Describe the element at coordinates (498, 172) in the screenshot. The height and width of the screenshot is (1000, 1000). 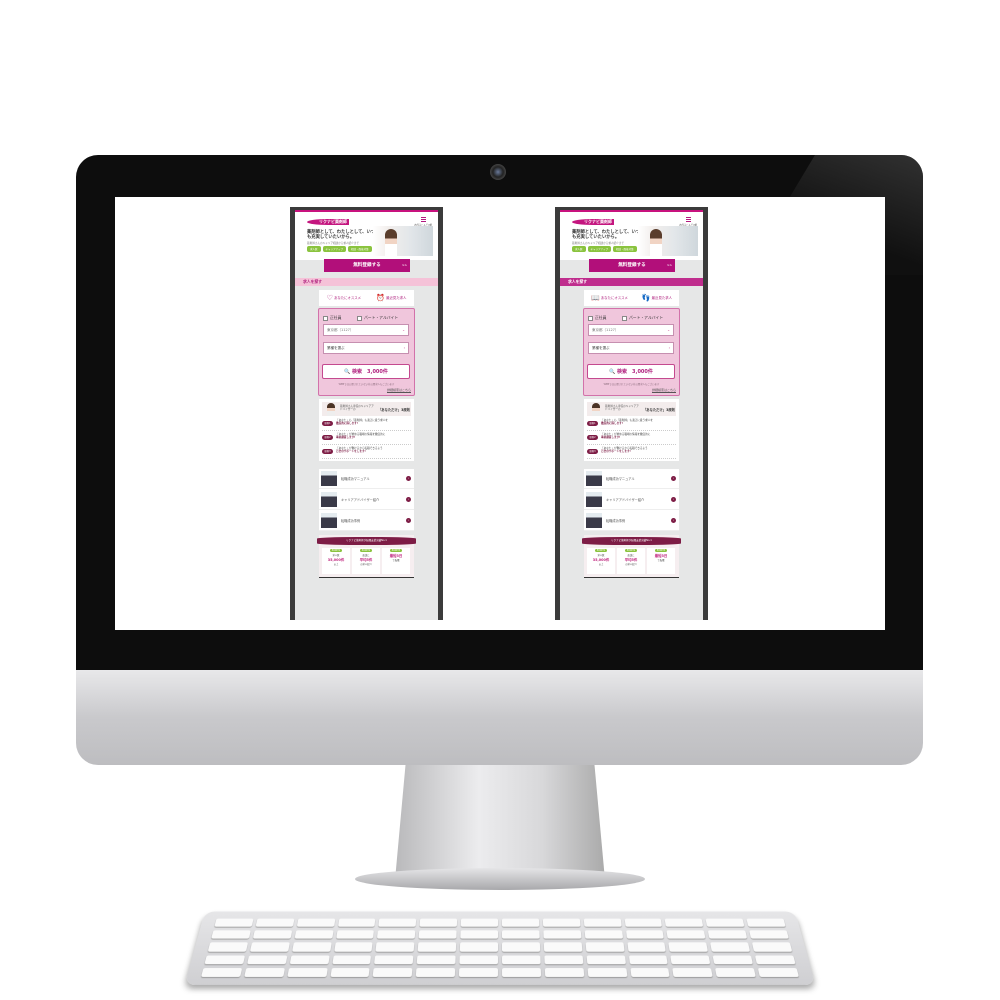
I see `camera-icon` at that location.